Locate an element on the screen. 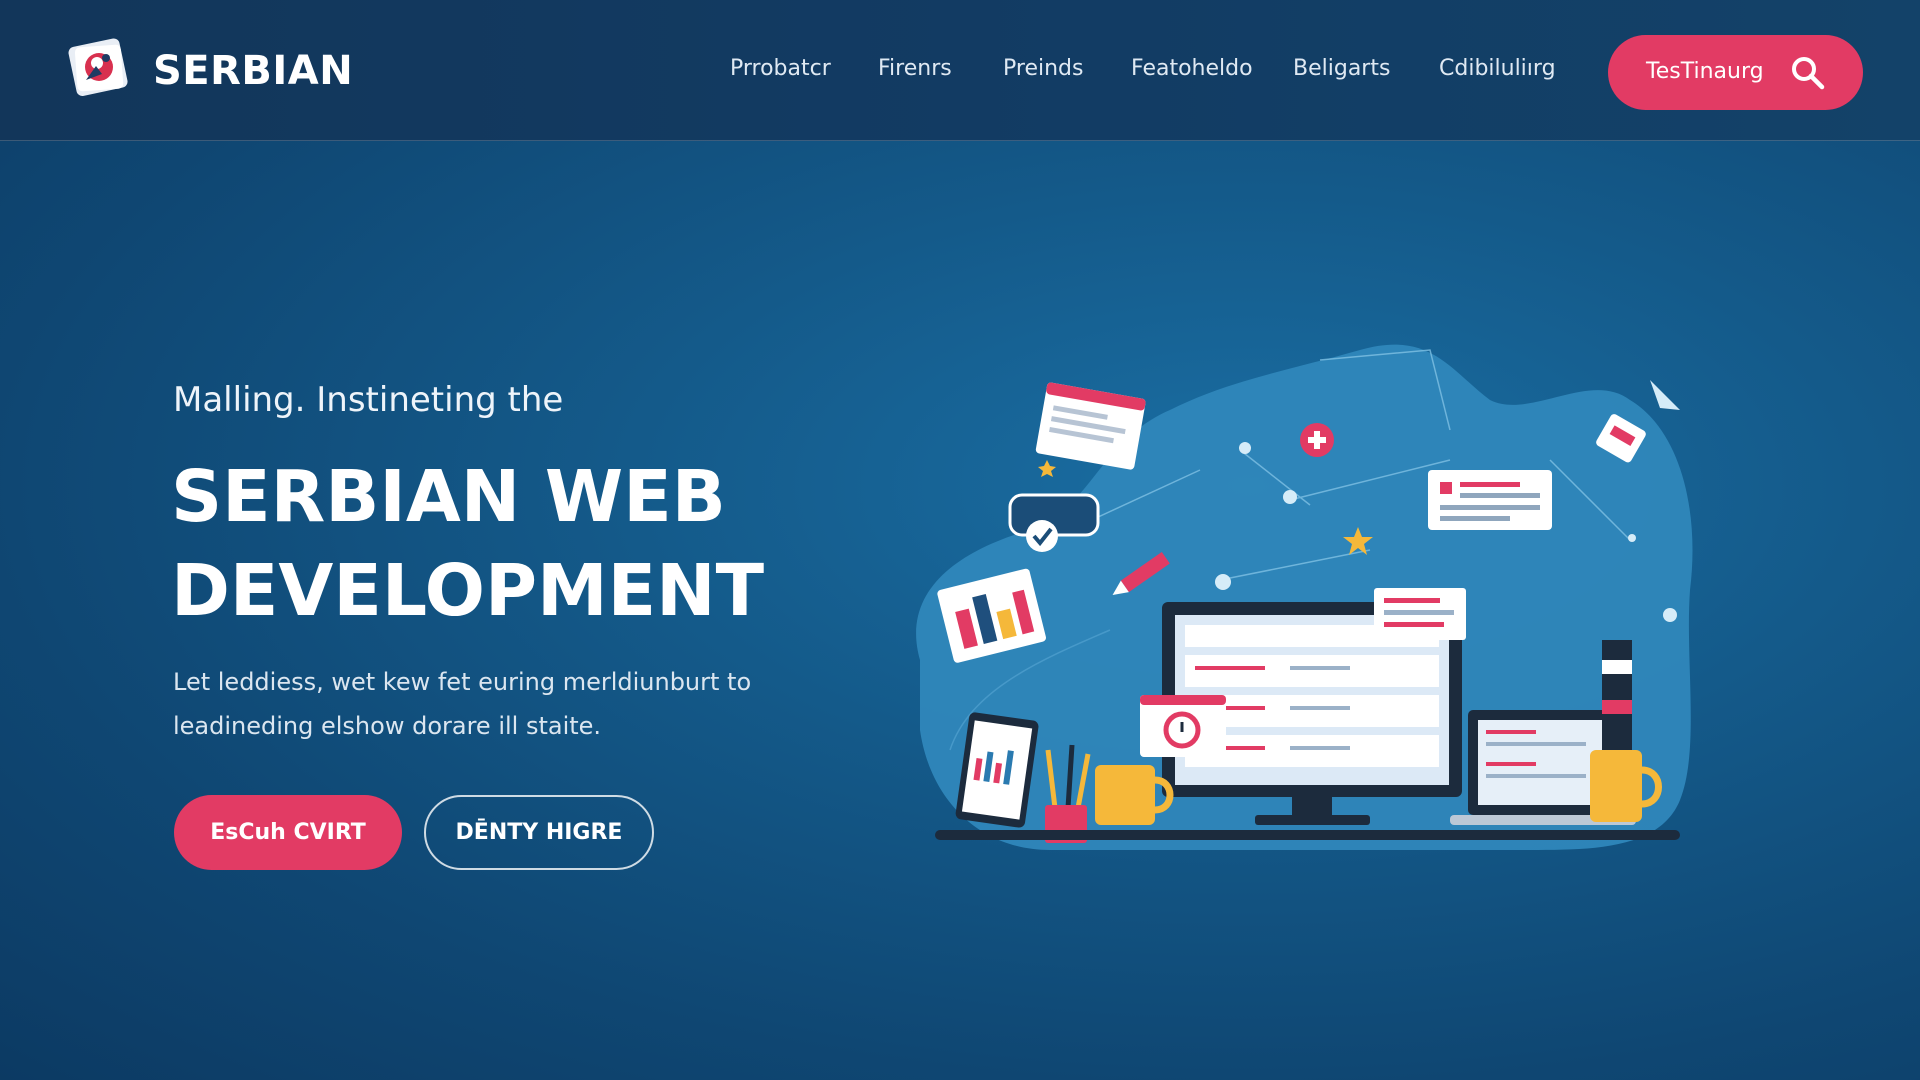  hero-kicker: Malling. Instineting the is located at coordinates (368, 400).